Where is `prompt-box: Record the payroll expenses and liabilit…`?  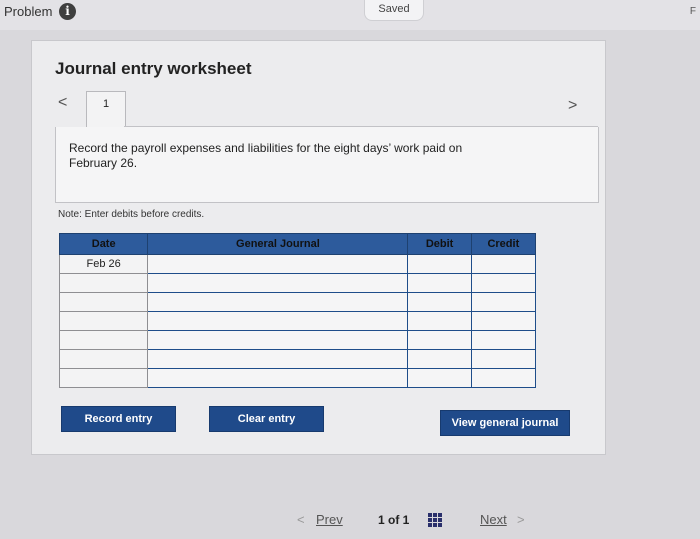 prompt-box: Record the payroll expenses and liabilit… is located at coordinates (327, 165).